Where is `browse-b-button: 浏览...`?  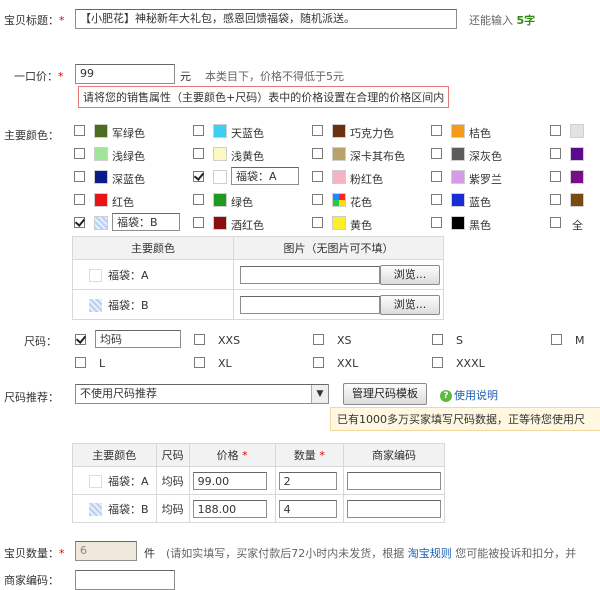 browse-b-button: 浏览... is located at coordinates (410, 304).